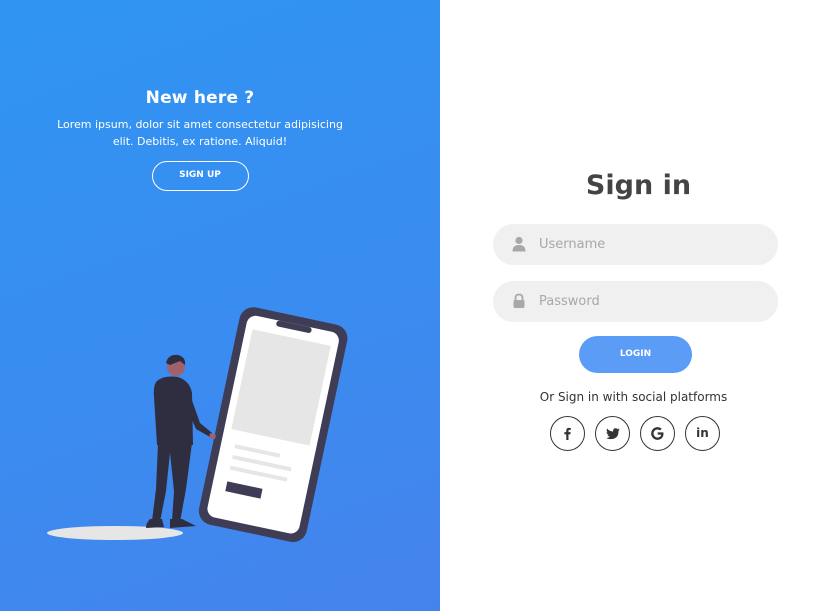  Describe the element at coordinates (273, 425) in the screenshot. I see `phone-icon` at that location.